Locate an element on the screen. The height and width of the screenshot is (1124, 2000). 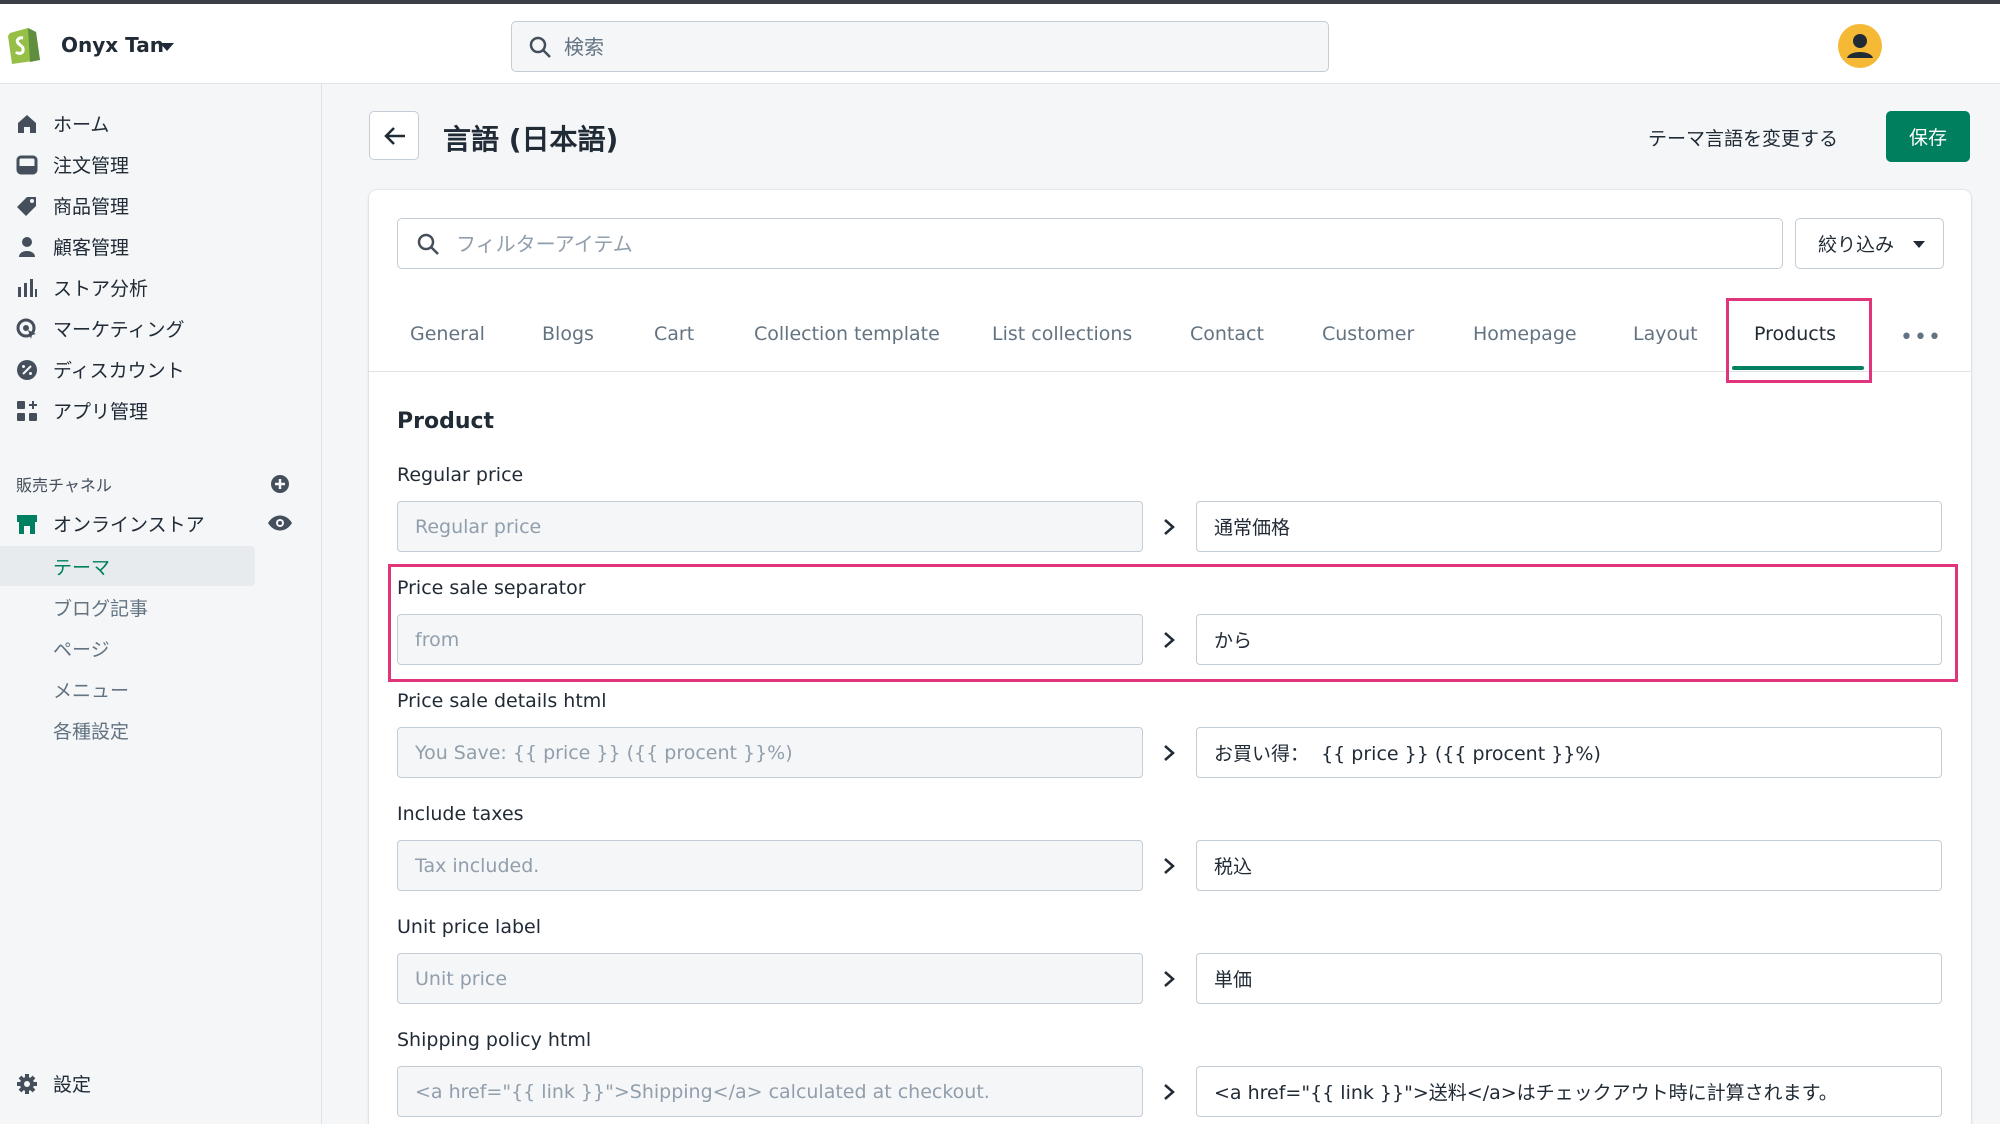
sales-channels-title: 販売チャネル is located at coordinates (64, 485).